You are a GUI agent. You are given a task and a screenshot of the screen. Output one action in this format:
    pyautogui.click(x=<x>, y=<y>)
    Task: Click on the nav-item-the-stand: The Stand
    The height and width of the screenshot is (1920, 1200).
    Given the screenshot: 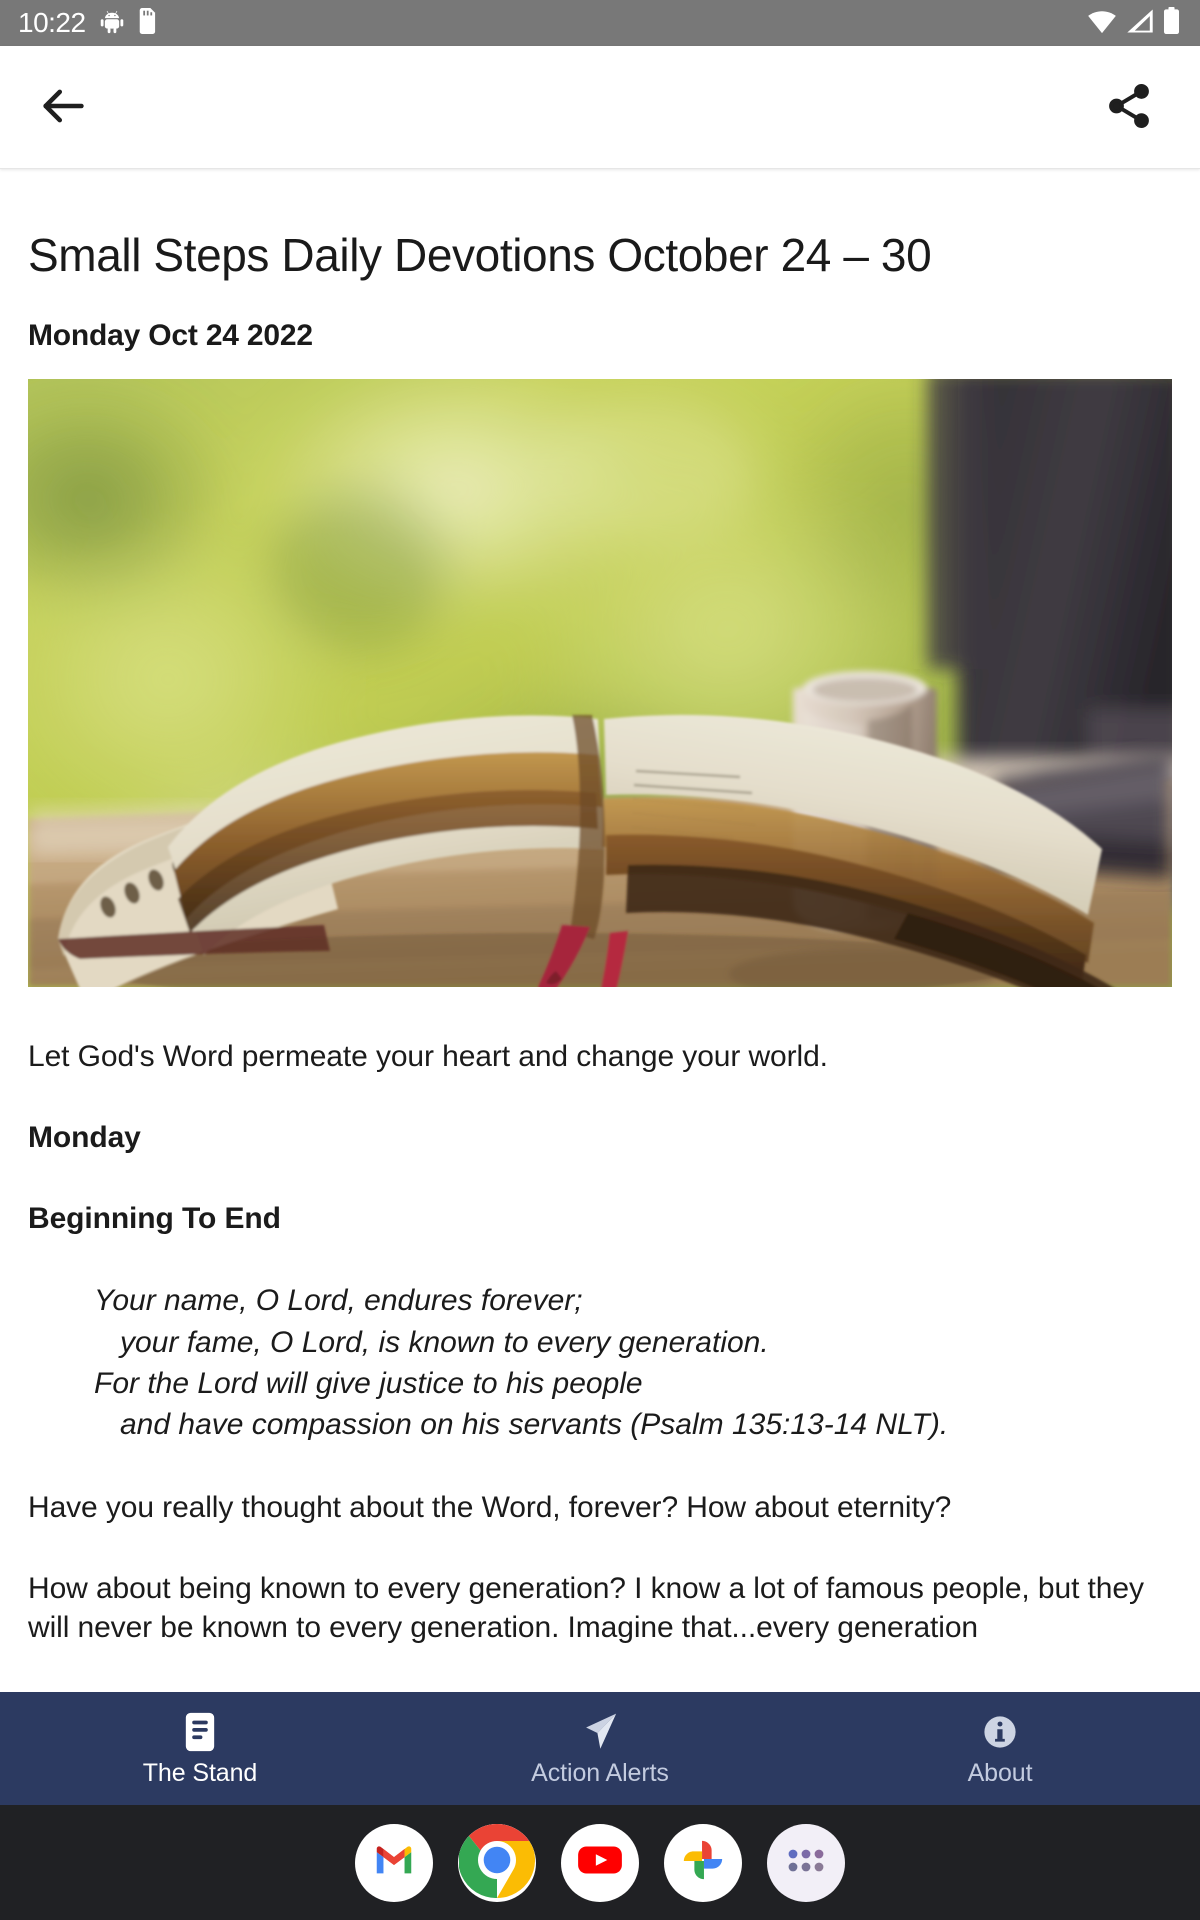 What is the action you would take?
    pyautogui.click(x=200, y=1748)
    